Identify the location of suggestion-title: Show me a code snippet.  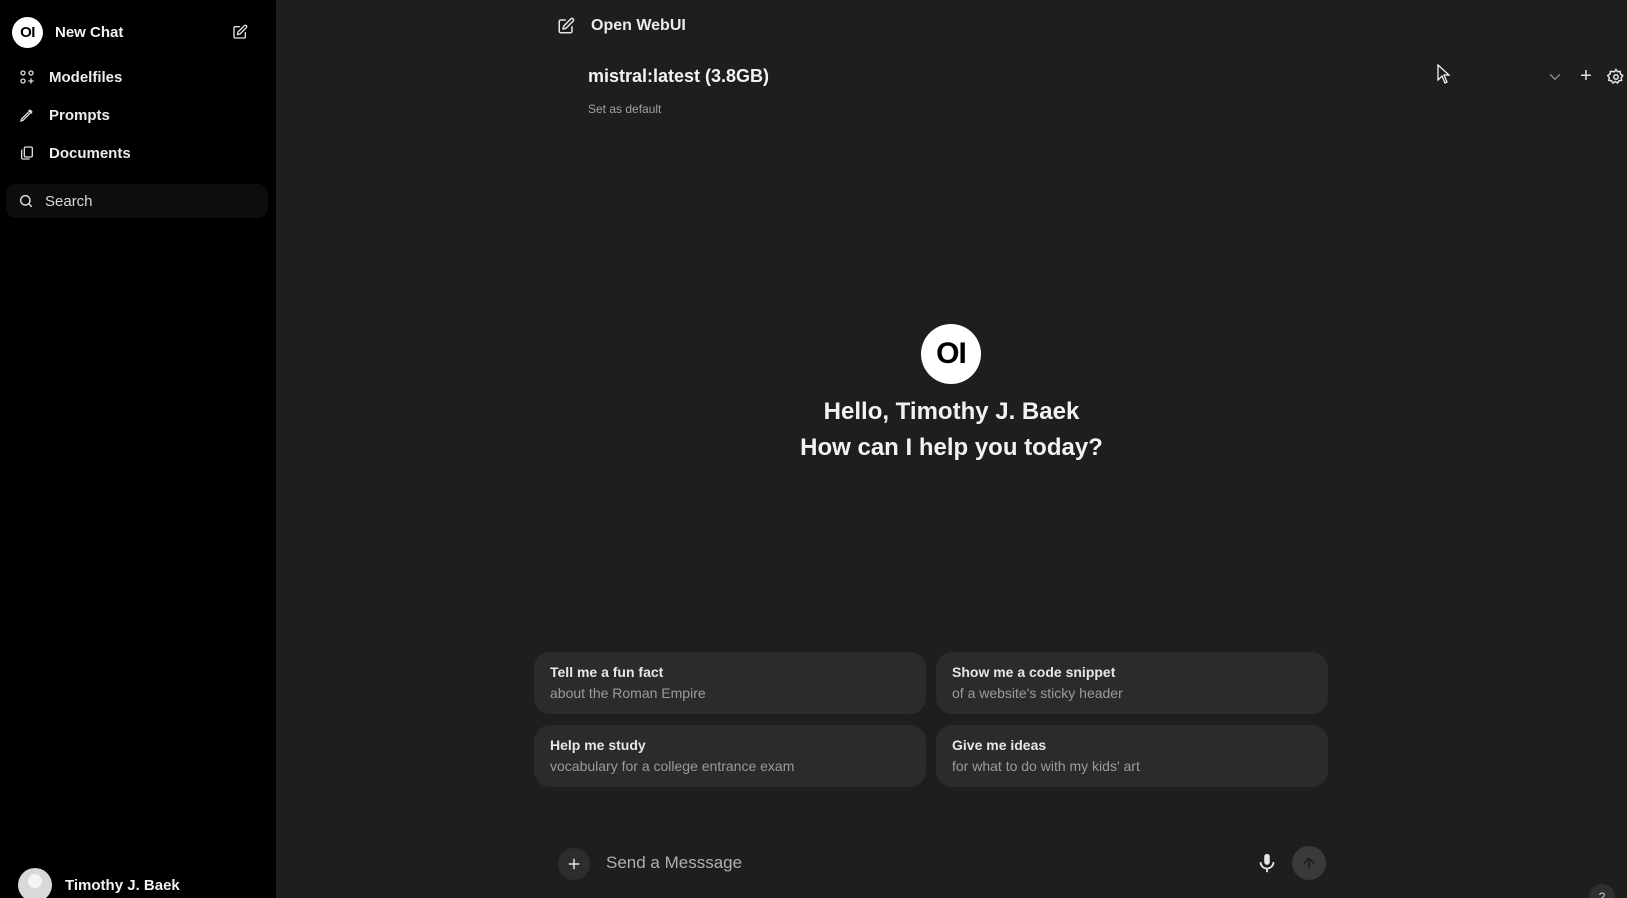
(1034, 672).